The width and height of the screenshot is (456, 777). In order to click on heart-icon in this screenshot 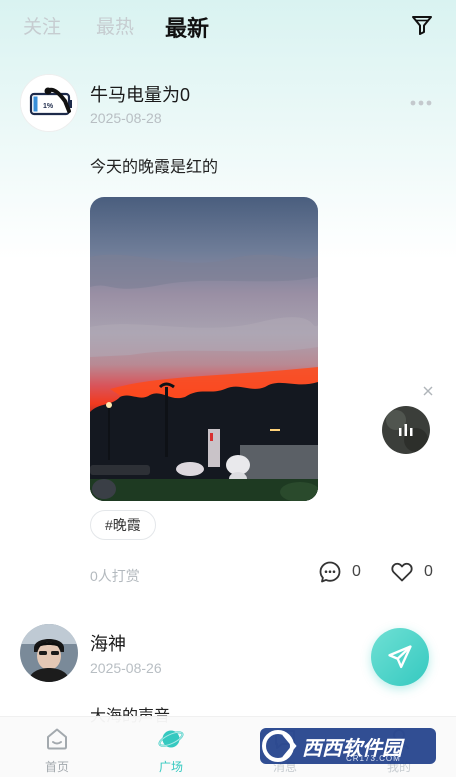, I will do `click(402, 572)`.